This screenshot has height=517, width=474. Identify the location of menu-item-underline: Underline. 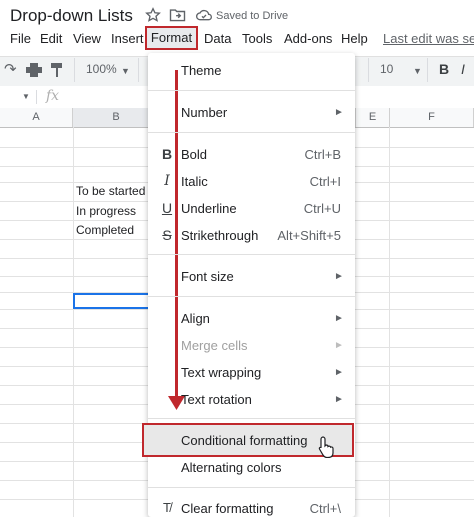
(209, 208).